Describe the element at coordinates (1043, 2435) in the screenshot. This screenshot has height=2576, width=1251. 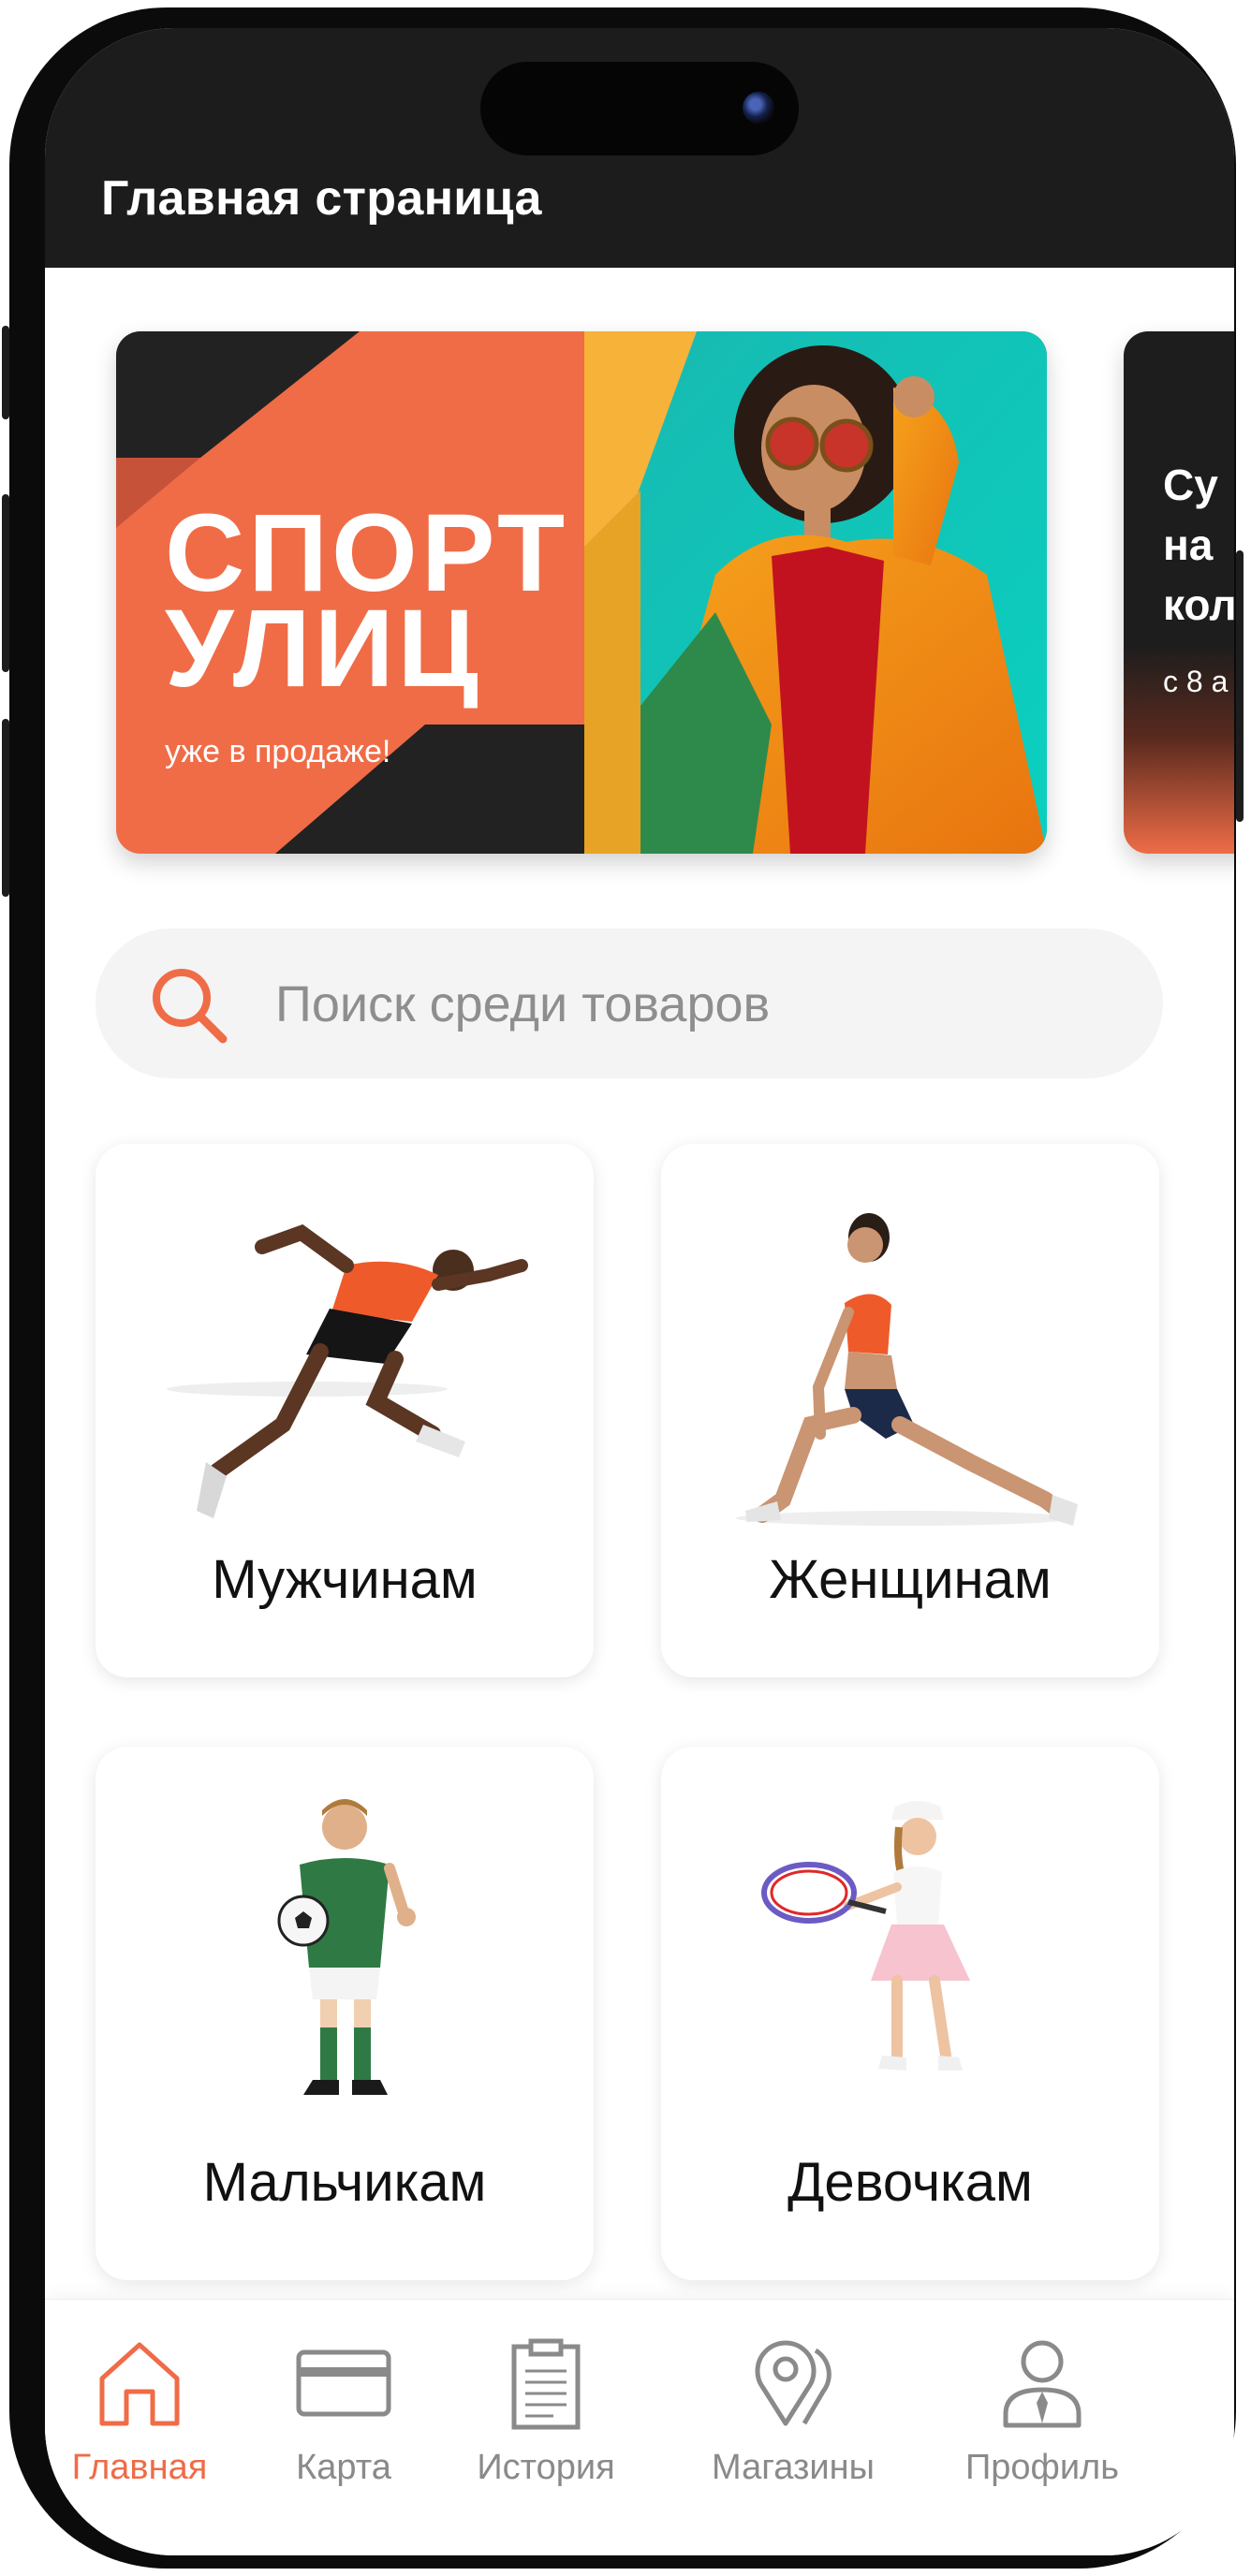
I see `nav-item-profile: Профиль` at that location.